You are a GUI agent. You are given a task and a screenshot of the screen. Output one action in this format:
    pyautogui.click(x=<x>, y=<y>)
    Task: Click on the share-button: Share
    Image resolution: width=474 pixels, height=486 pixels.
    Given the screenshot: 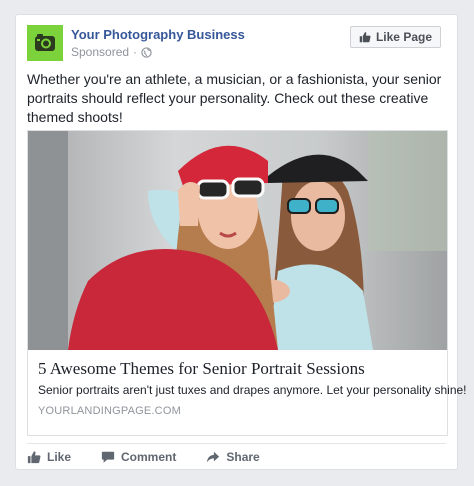 What is the action you would take?
    pyautogui.click(x=233, y=457)
    